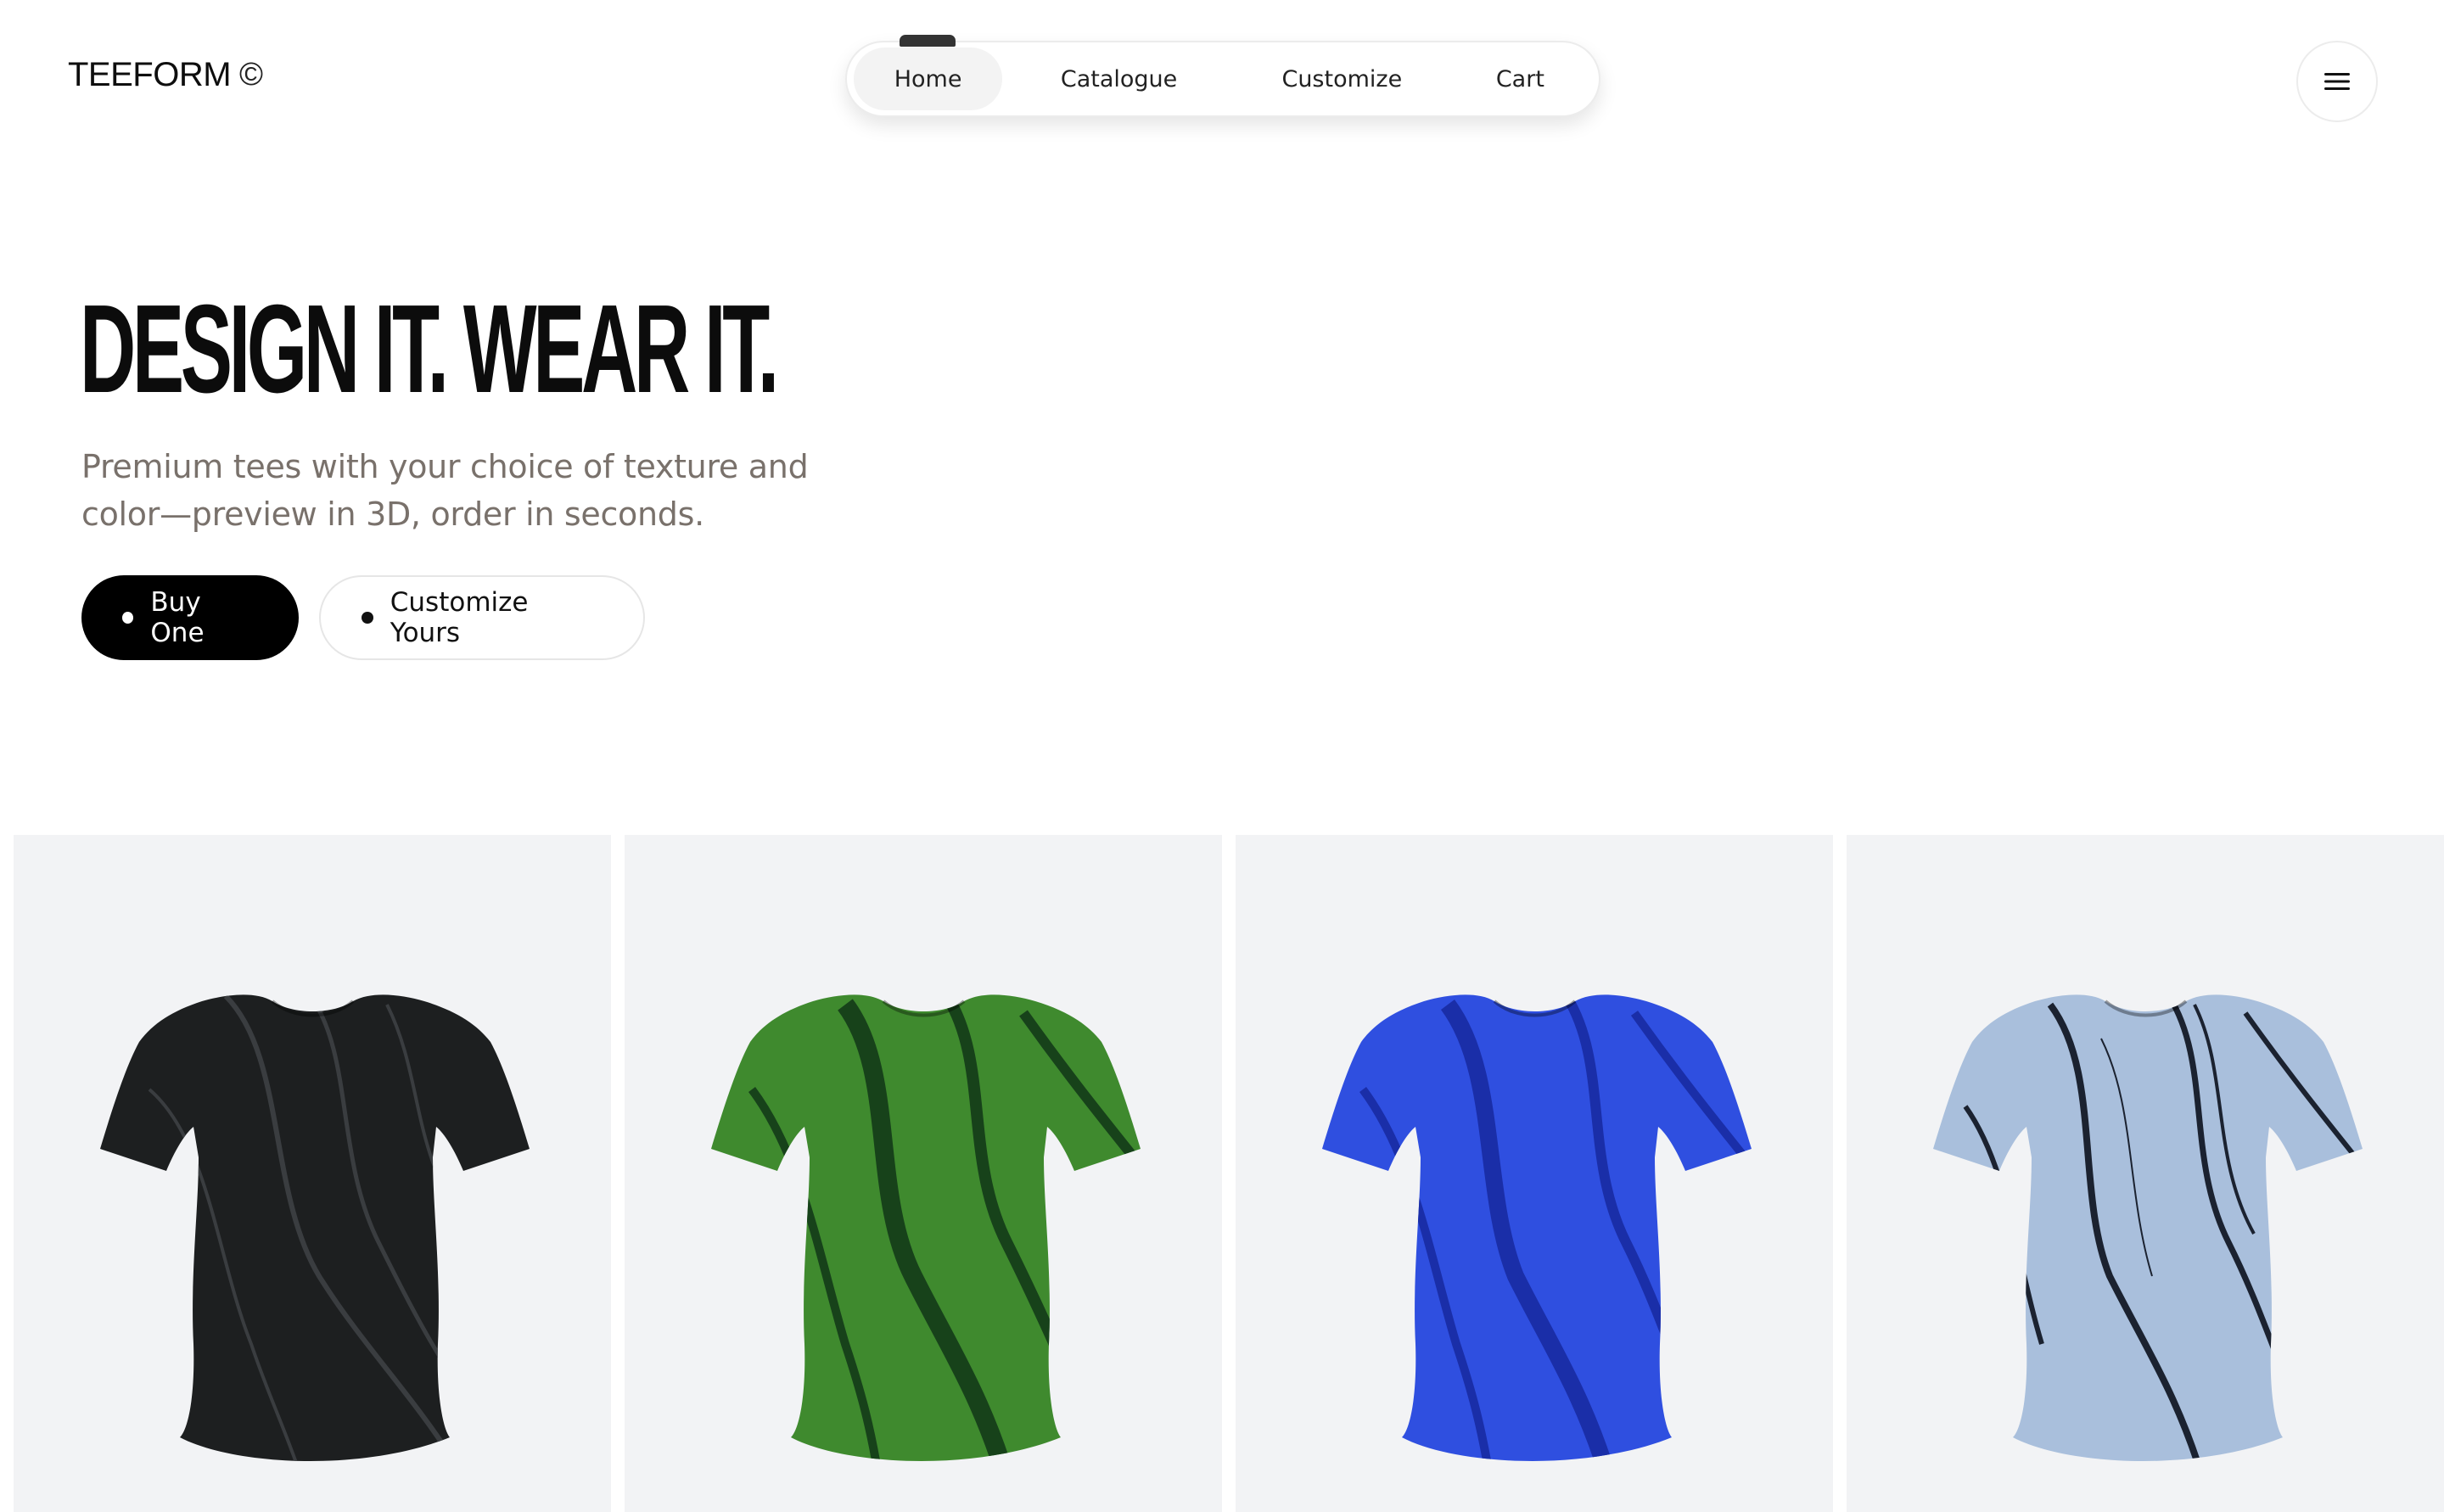 The height and width of the screenshot is (1512, 2444). I want to click on nav-item-home: Home, so click(928, 79).